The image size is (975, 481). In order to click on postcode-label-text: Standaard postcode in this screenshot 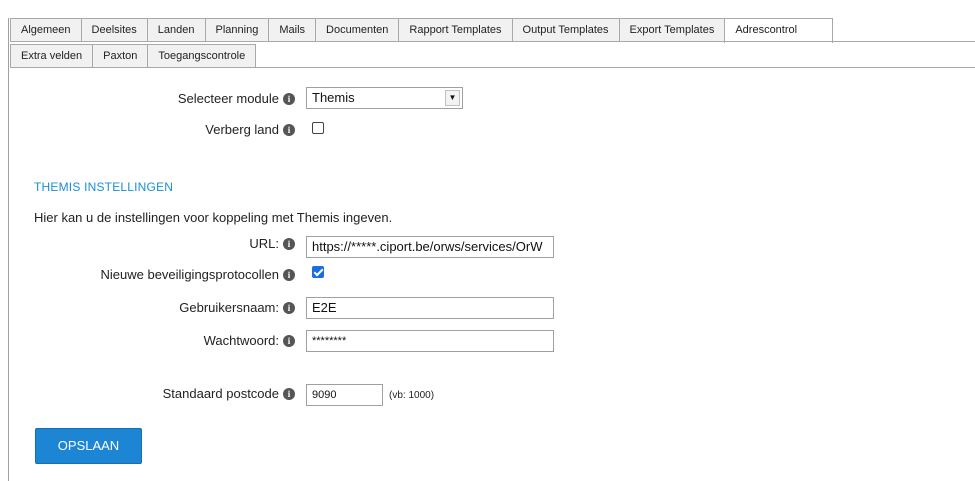, I will do `click(220, 393)`.